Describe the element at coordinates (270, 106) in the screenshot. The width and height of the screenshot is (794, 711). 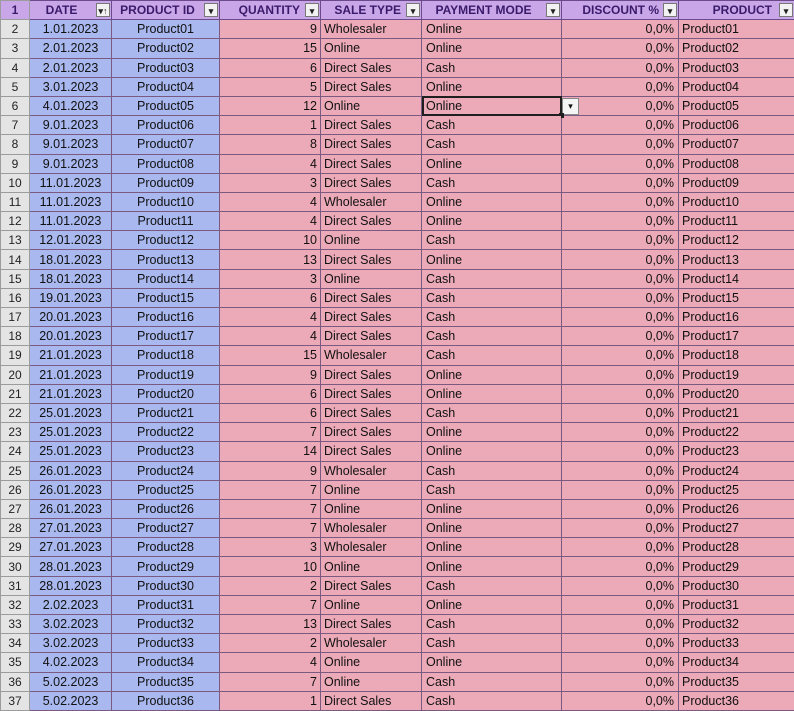
I see `cell-quantity: 12` at that location.